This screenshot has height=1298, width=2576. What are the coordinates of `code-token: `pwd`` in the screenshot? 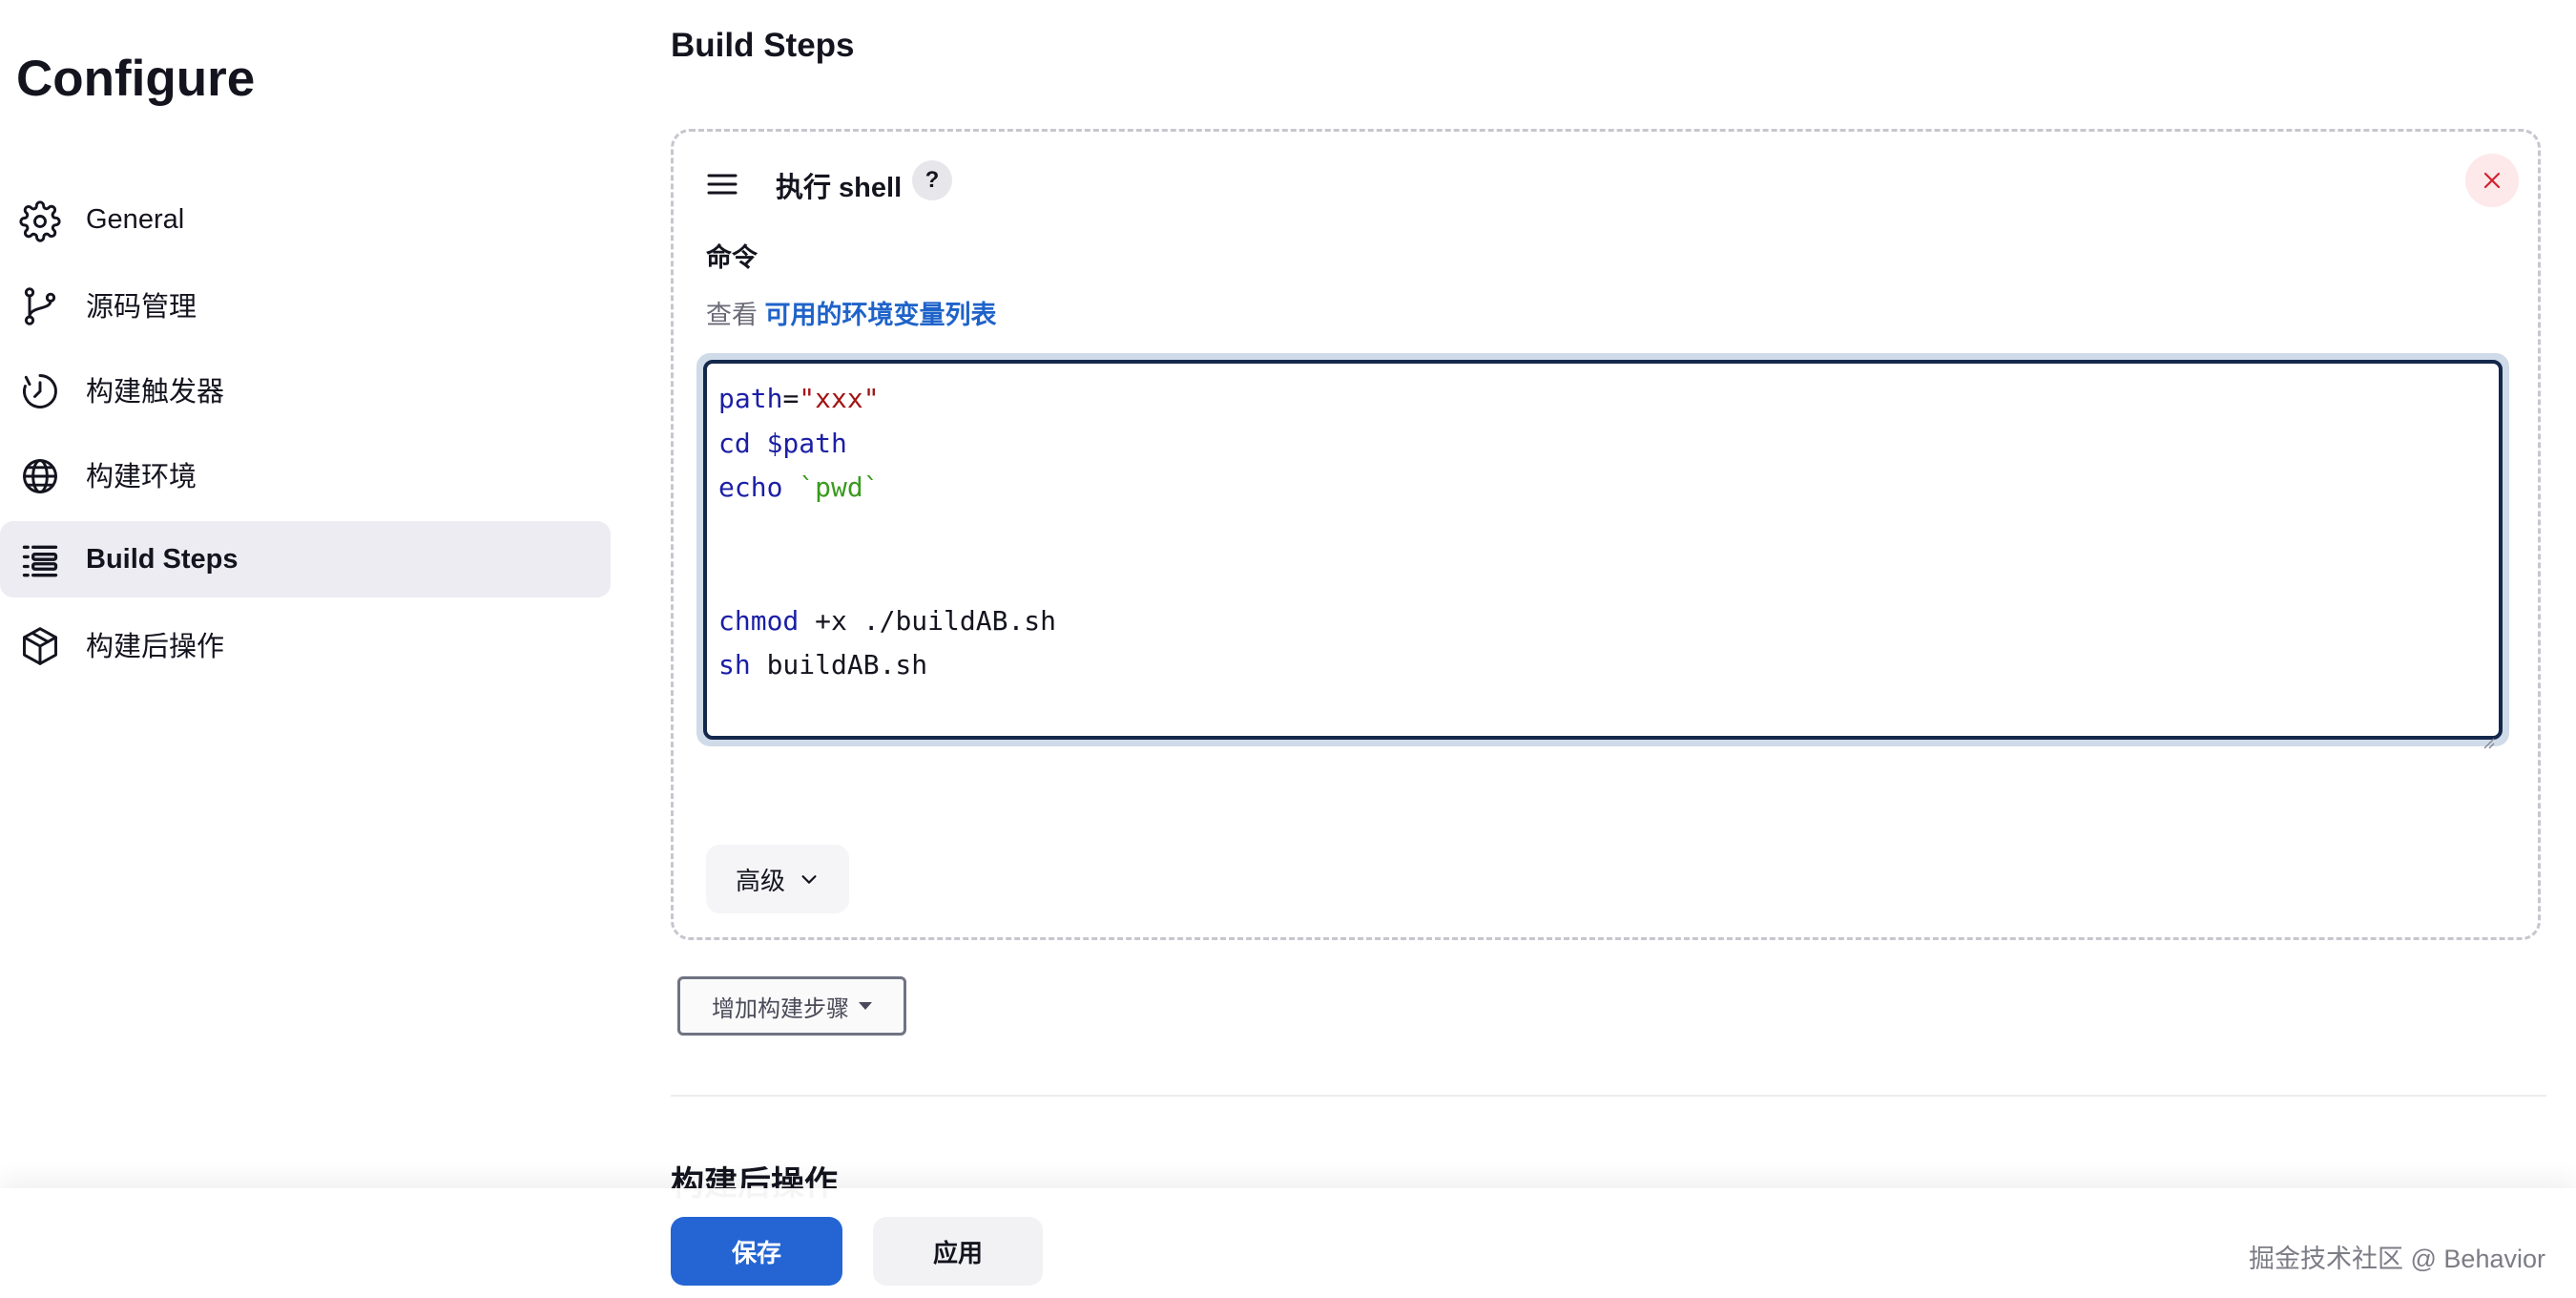 It's located at (831, 487).